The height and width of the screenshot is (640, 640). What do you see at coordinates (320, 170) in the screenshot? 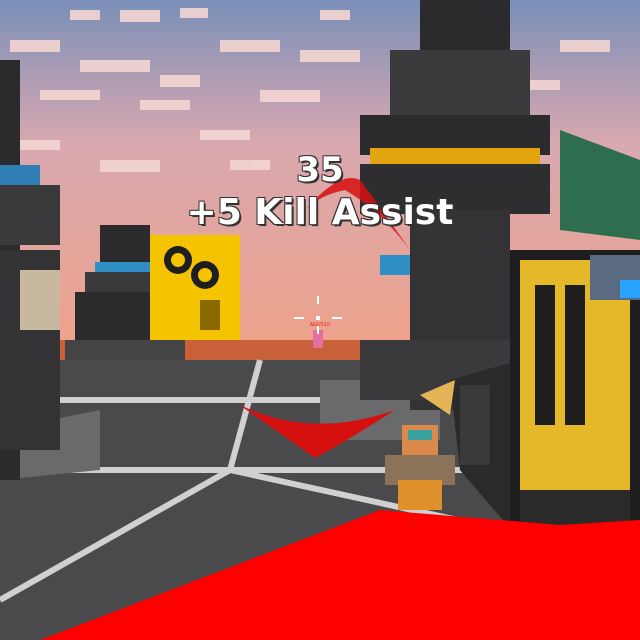
I see `score-popup: 35` at bounding box center [320, 170].